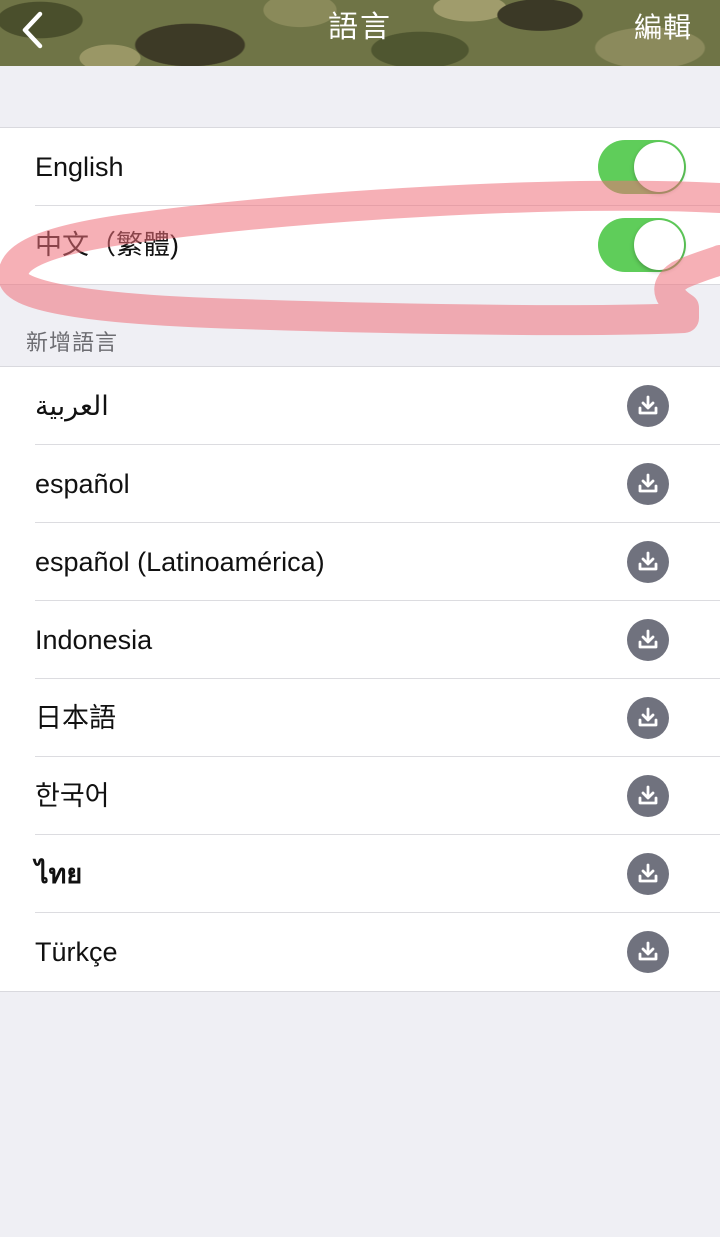 The width and height of the screenshot is (720, 1237). What do you see at coordinates (59, 874) in the screenshot?
I see `language-label: ไทย` at bounding box center [59, 874].